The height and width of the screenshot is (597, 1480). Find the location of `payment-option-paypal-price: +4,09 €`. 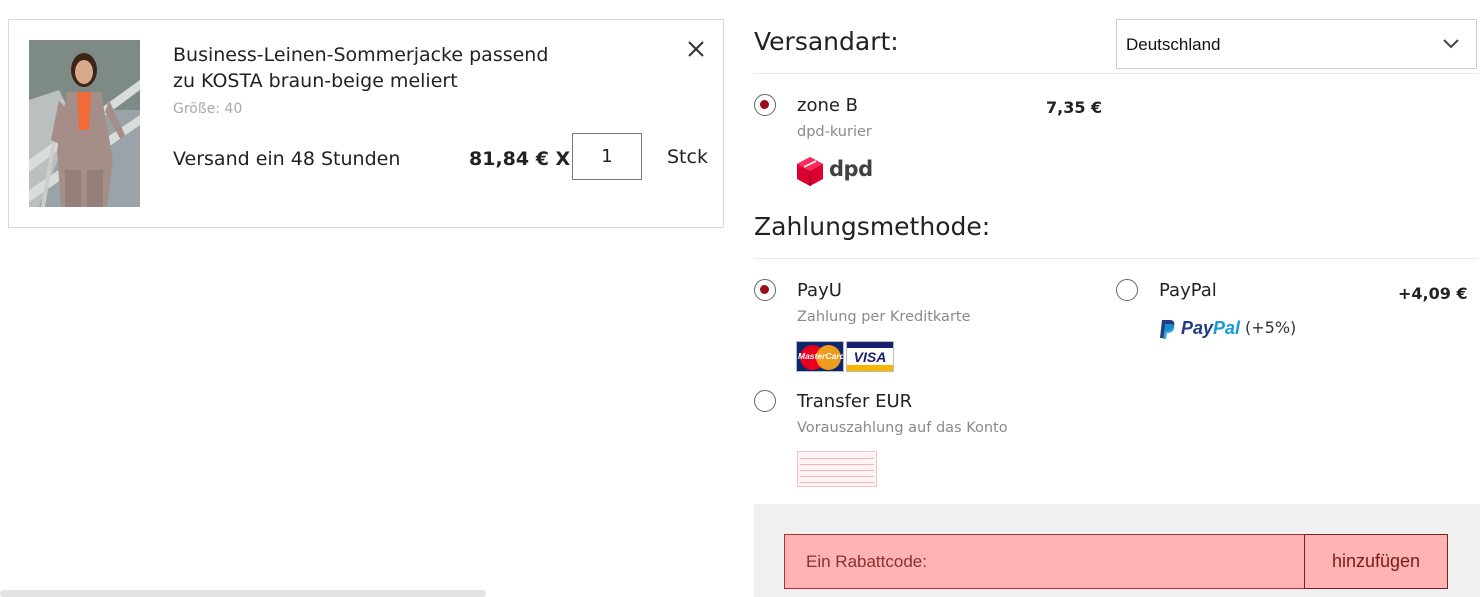

payment-option-paypal-price: +4,09 € is located at coordinates (1433, 293).